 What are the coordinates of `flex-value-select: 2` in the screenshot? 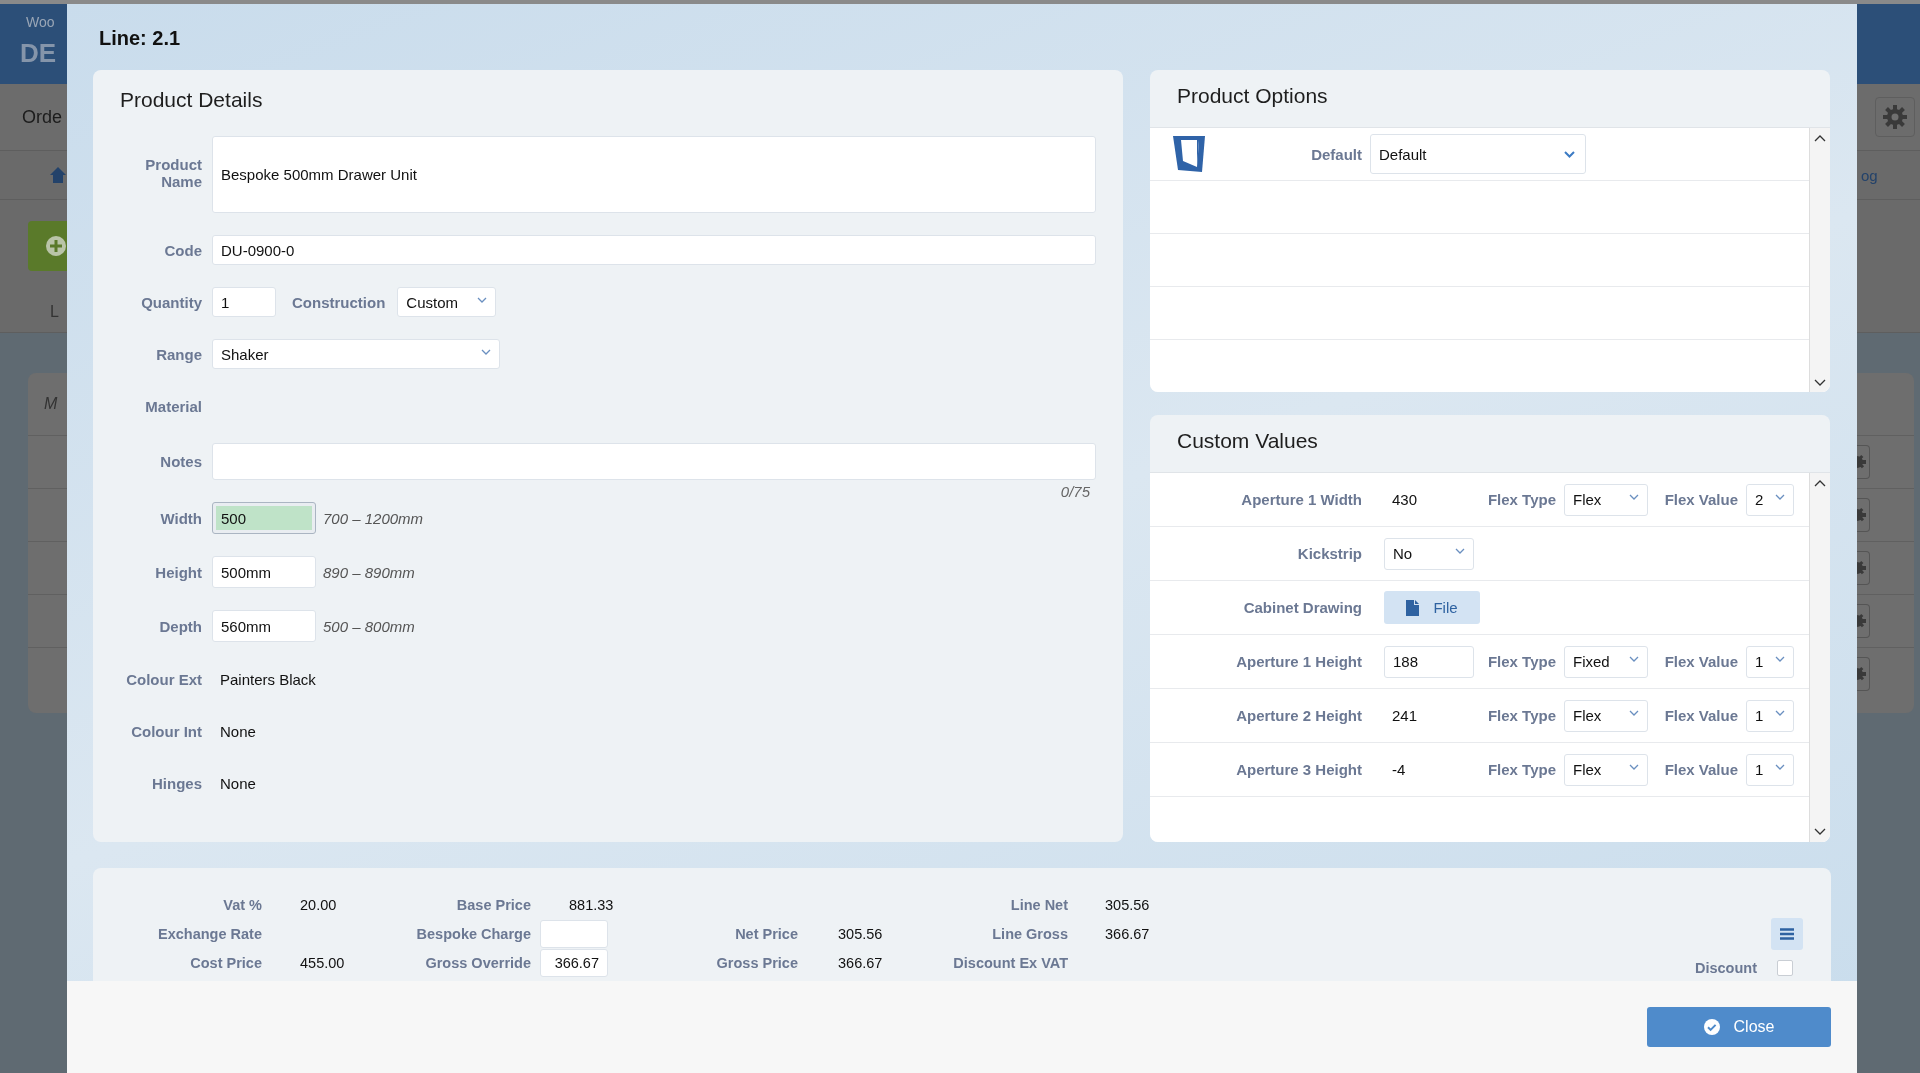 It's located at (1770, 499).